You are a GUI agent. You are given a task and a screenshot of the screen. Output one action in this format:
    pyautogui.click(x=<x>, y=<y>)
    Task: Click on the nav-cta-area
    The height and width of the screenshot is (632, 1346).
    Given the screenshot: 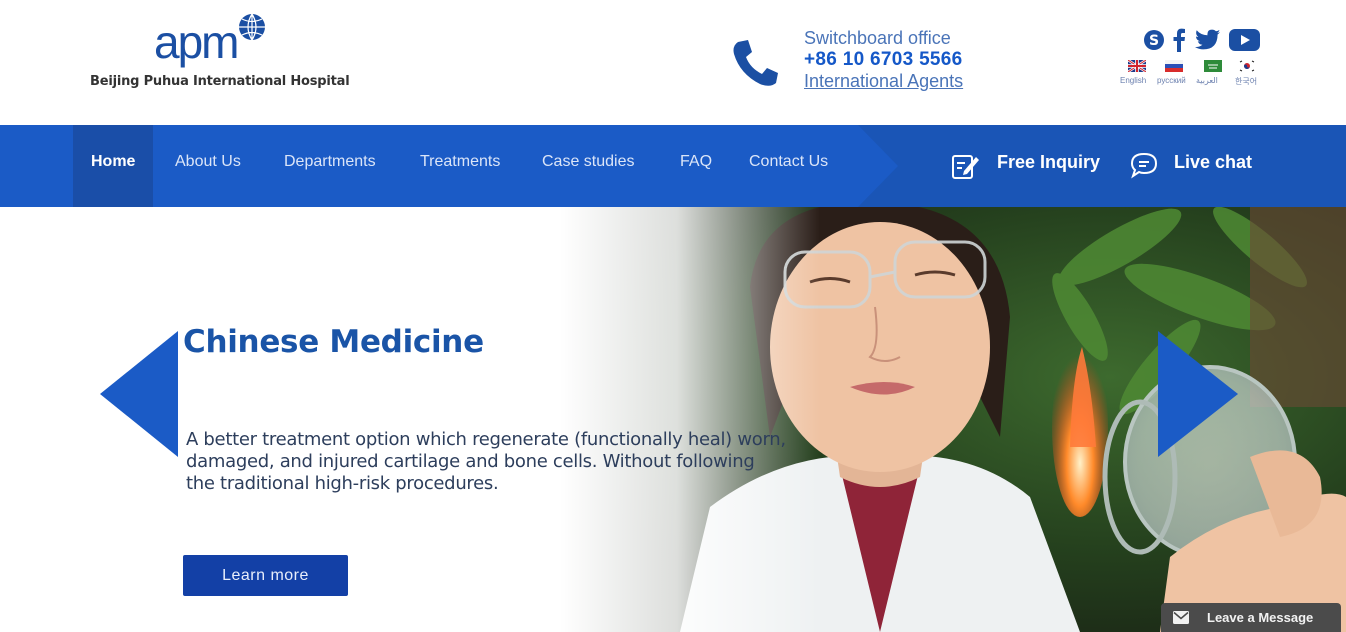 What is the action you would take?
    pyautogui.click(x=1102, y=166)
    